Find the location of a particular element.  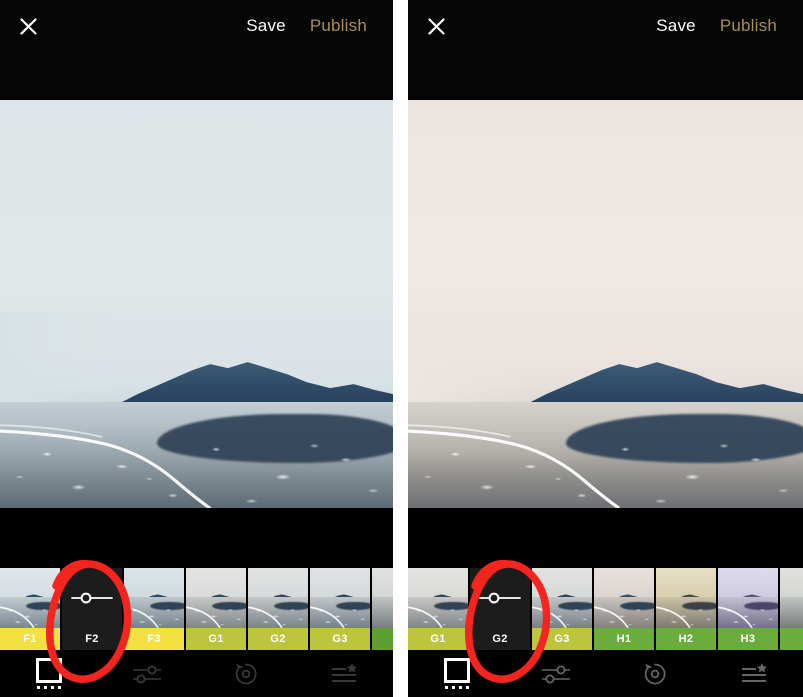

filter-thumb-label: F2 is located at coordinates (92, 639).